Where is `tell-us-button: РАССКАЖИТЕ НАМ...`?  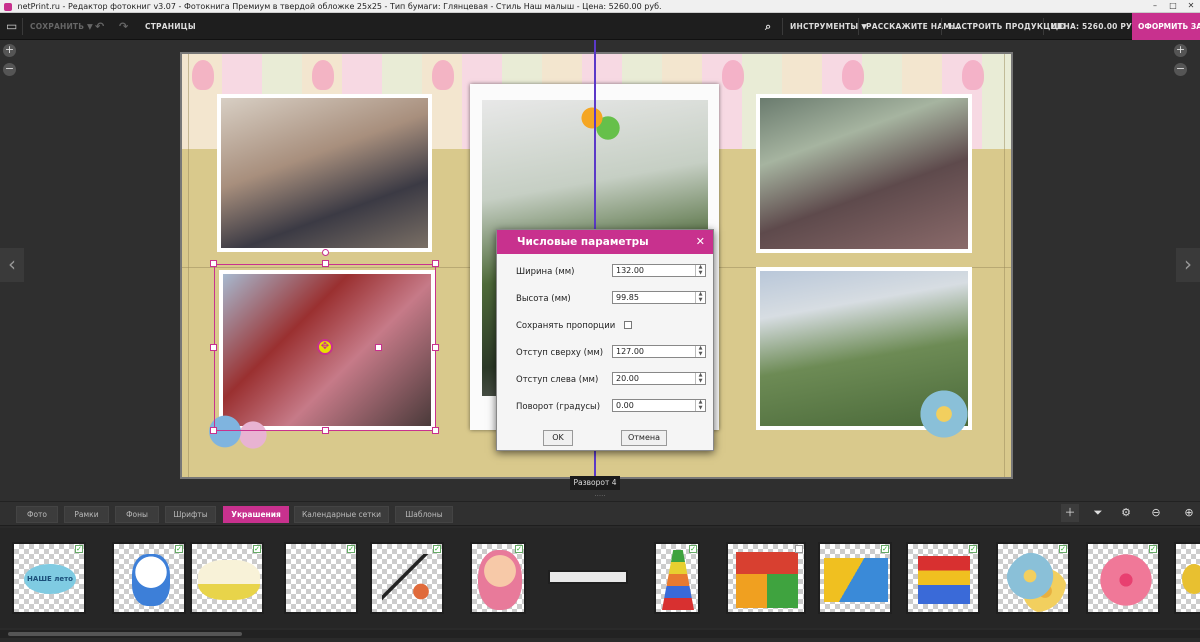
tell-us-button: РАССКАЖИТЕ НАМ... is located at coordinates (913, 26).